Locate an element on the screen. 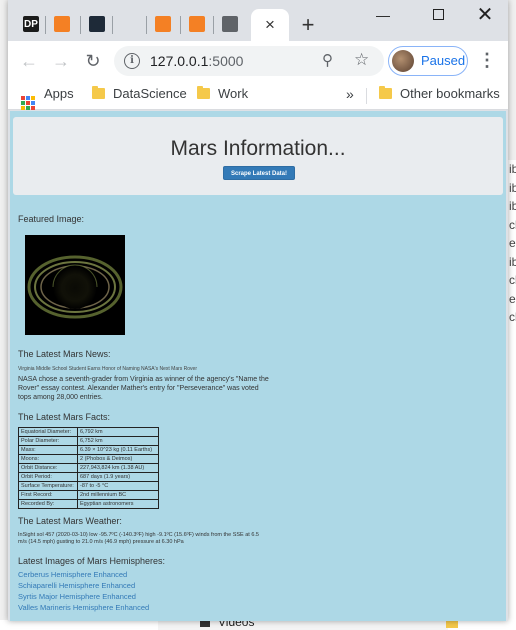 This screenshot has height=630, width=516. bookmark-star-icon: ☆ is located at coordinates (361, 60).